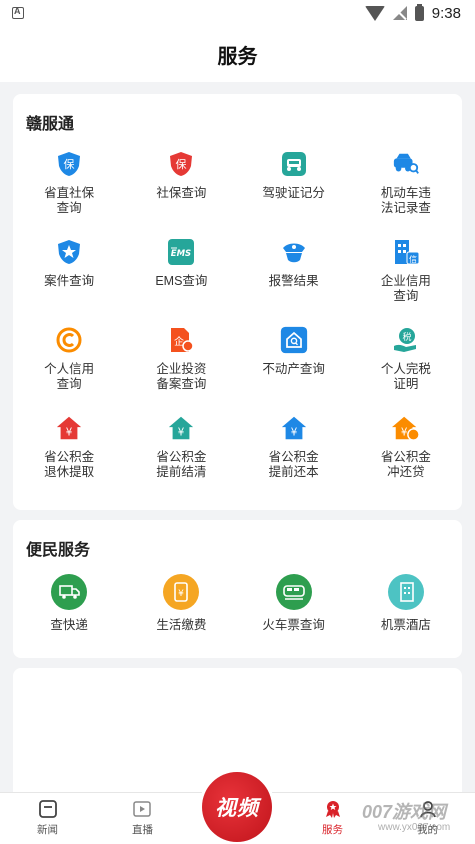 This screenshot has height=844, width=475. I want to click on service-label: EMS查询, so click(181, 281).